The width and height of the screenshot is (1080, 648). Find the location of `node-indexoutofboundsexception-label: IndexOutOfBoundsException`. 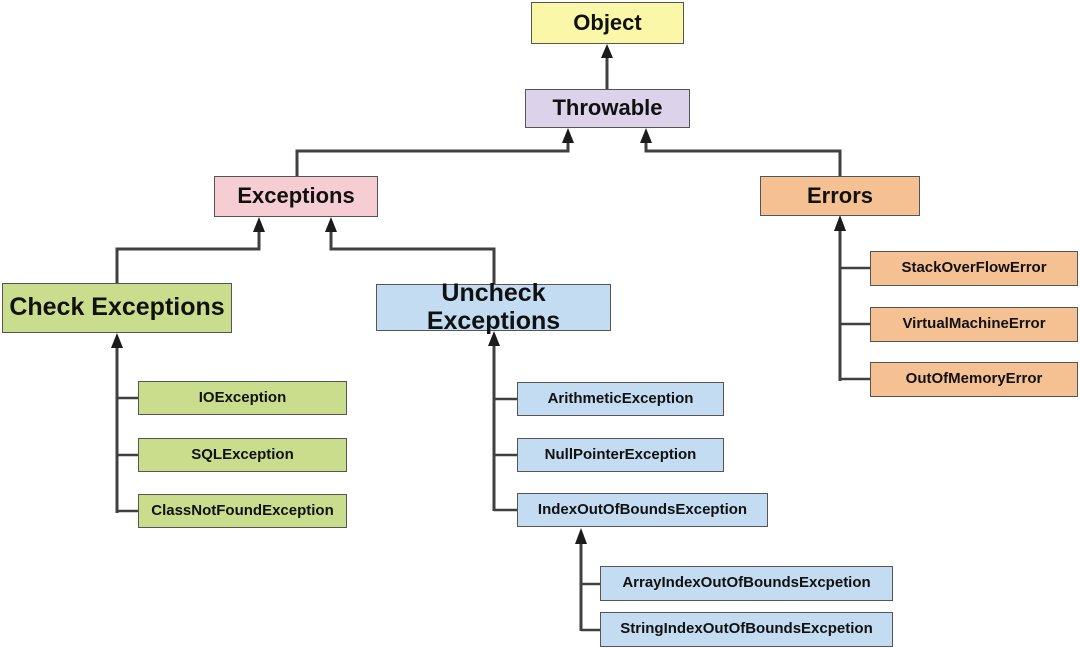

node-indexoutofboundsexception-label: IndexOutOfBoundsException is located at coordinates (642, 509).